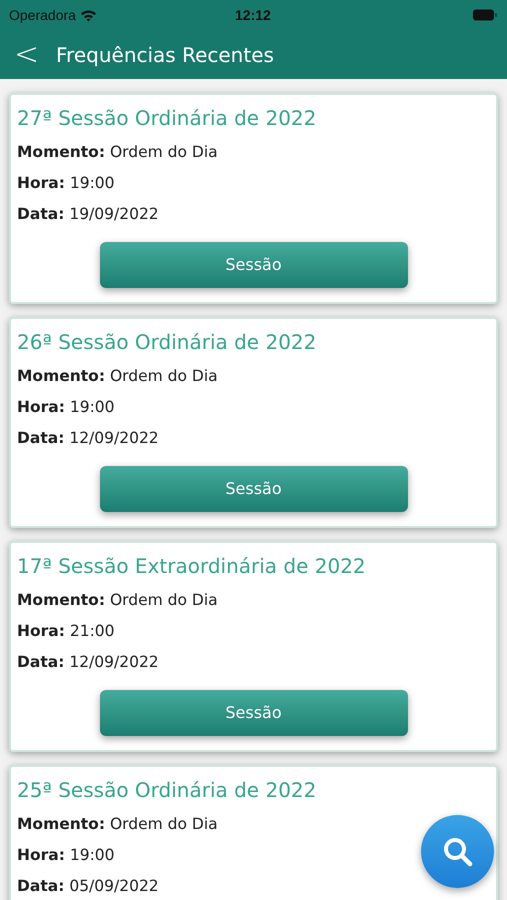 This screenshot has height=900, width=507. Describe the element at coordinates (88, 15) in the screenshot. I see `wifi-icon` at that location.